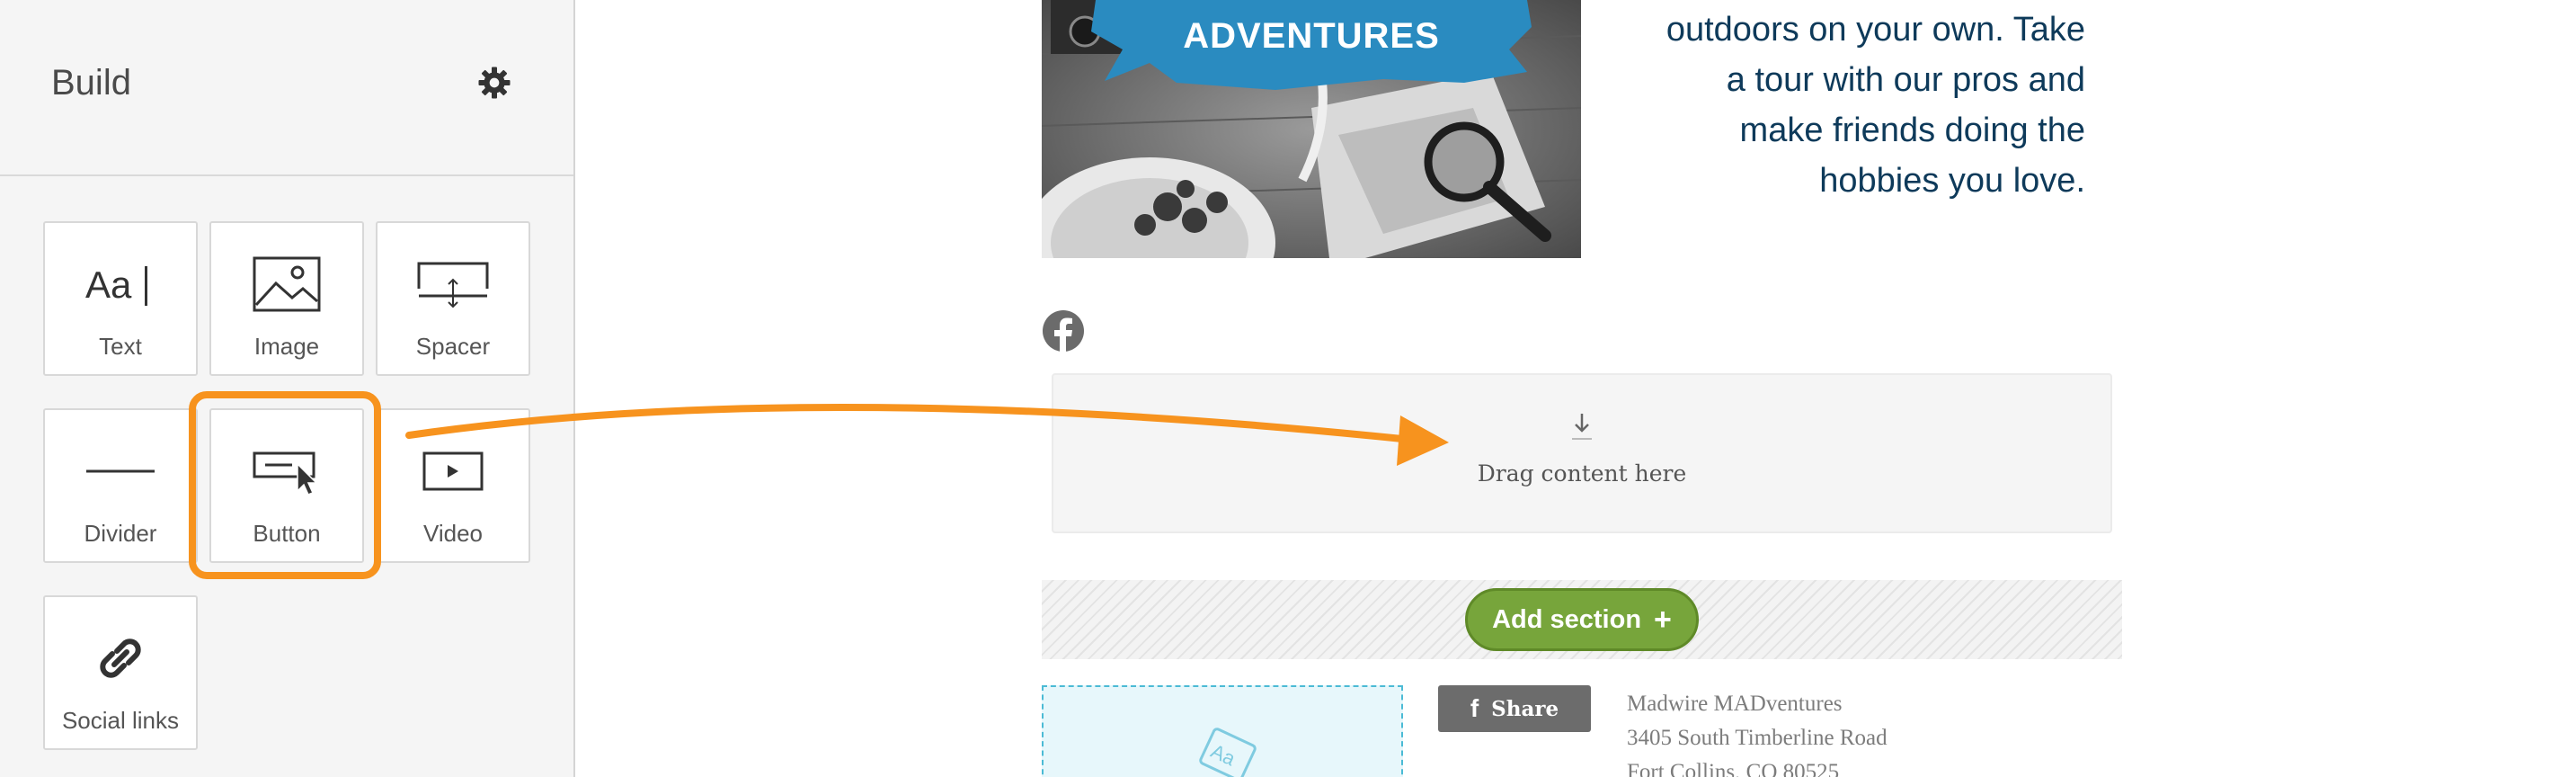 This screenshot has height=777, width=2576. What do you see at coordinates (453, 284) in the screenshot?
I see `spacer-icon` at bounding box center [453, 284].